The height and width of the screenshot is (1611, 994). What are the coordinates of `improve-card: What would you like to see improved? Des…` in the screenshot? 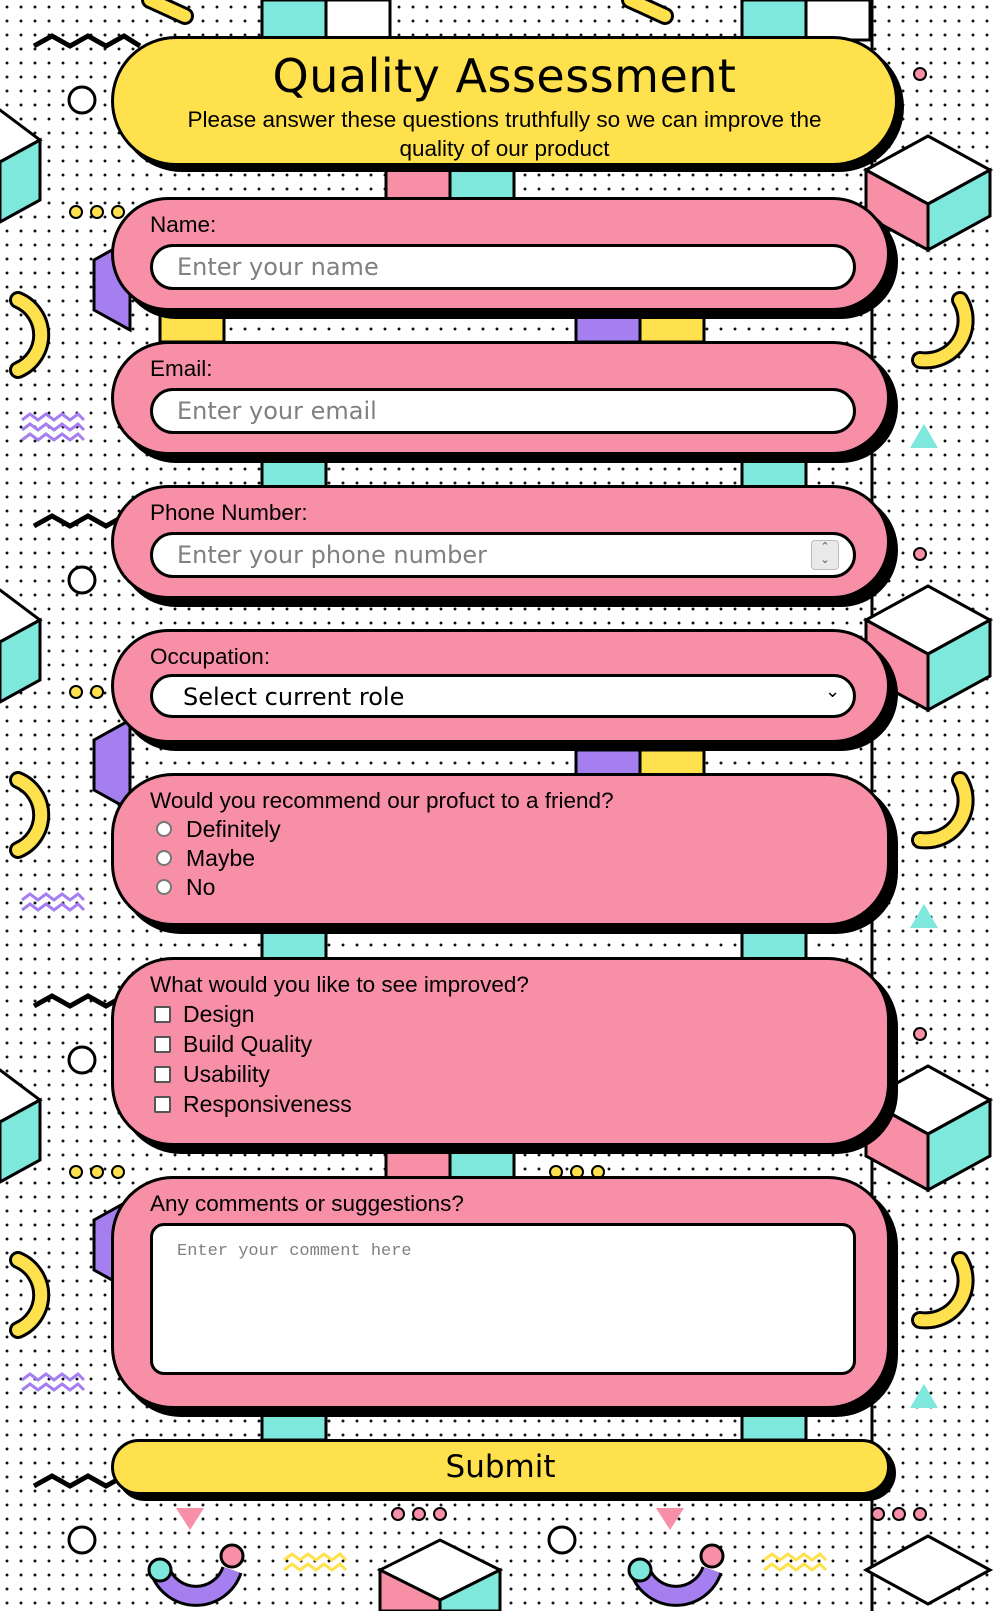 It's located at (500, 1051).